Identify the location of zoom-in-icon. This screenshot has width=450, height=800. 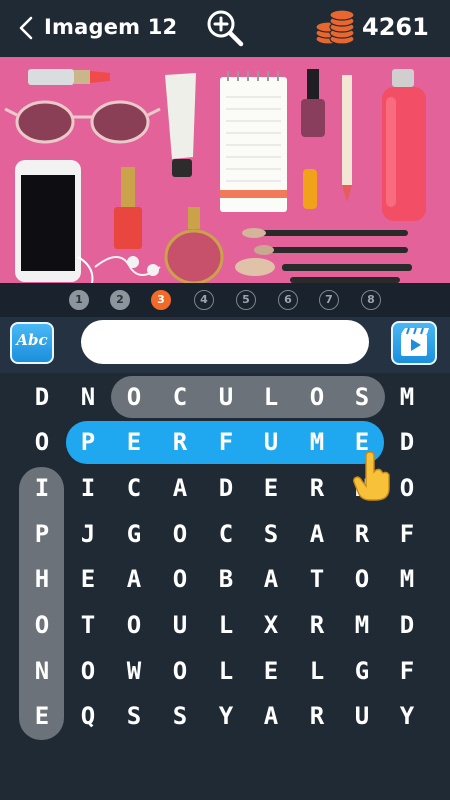
(225, 28).